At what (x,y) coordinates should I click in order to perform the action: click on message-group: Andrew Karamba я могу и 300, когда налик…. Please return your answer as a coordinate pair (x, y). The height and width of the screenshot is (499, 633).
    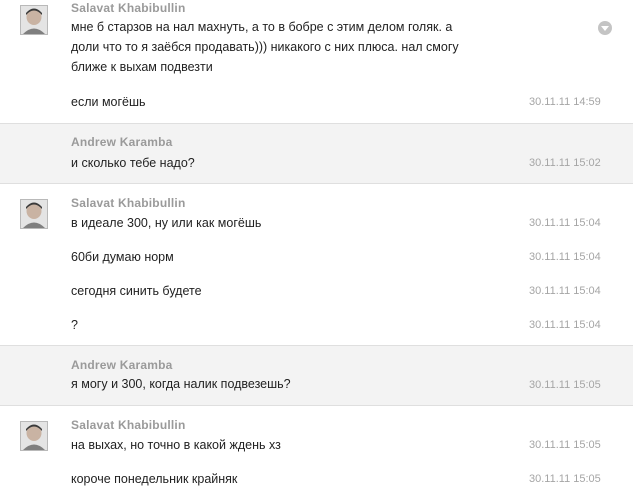
    Looking at the image, I should click on (316, 375).